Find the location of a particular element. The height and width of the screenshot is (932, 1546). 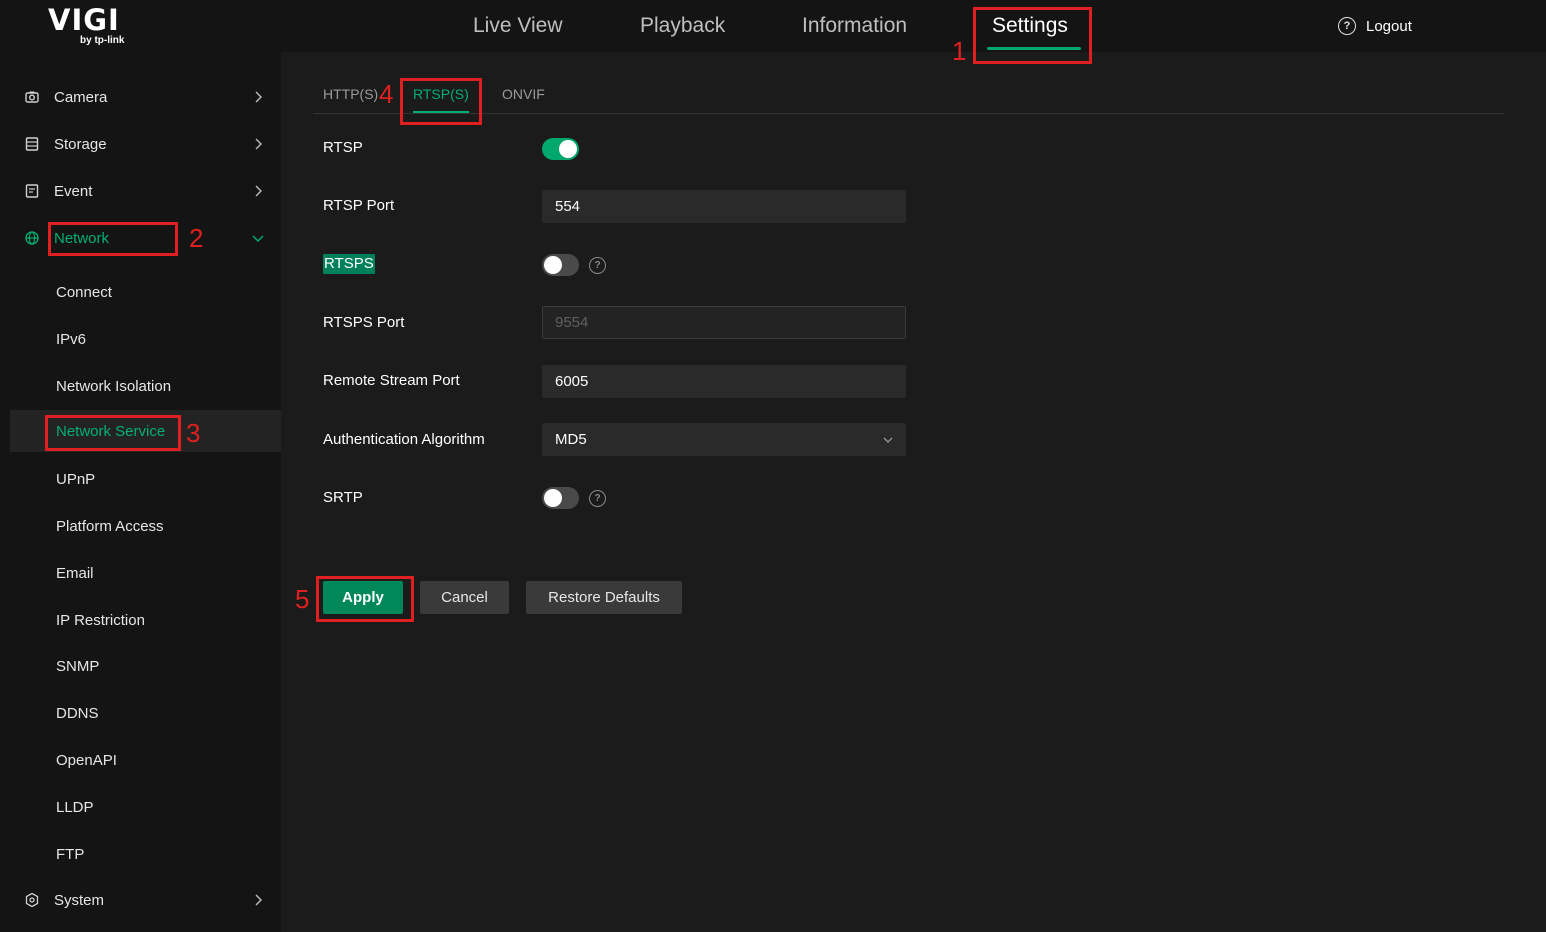

rtsp-port-input: 554 is located at coordinates (724, 206).